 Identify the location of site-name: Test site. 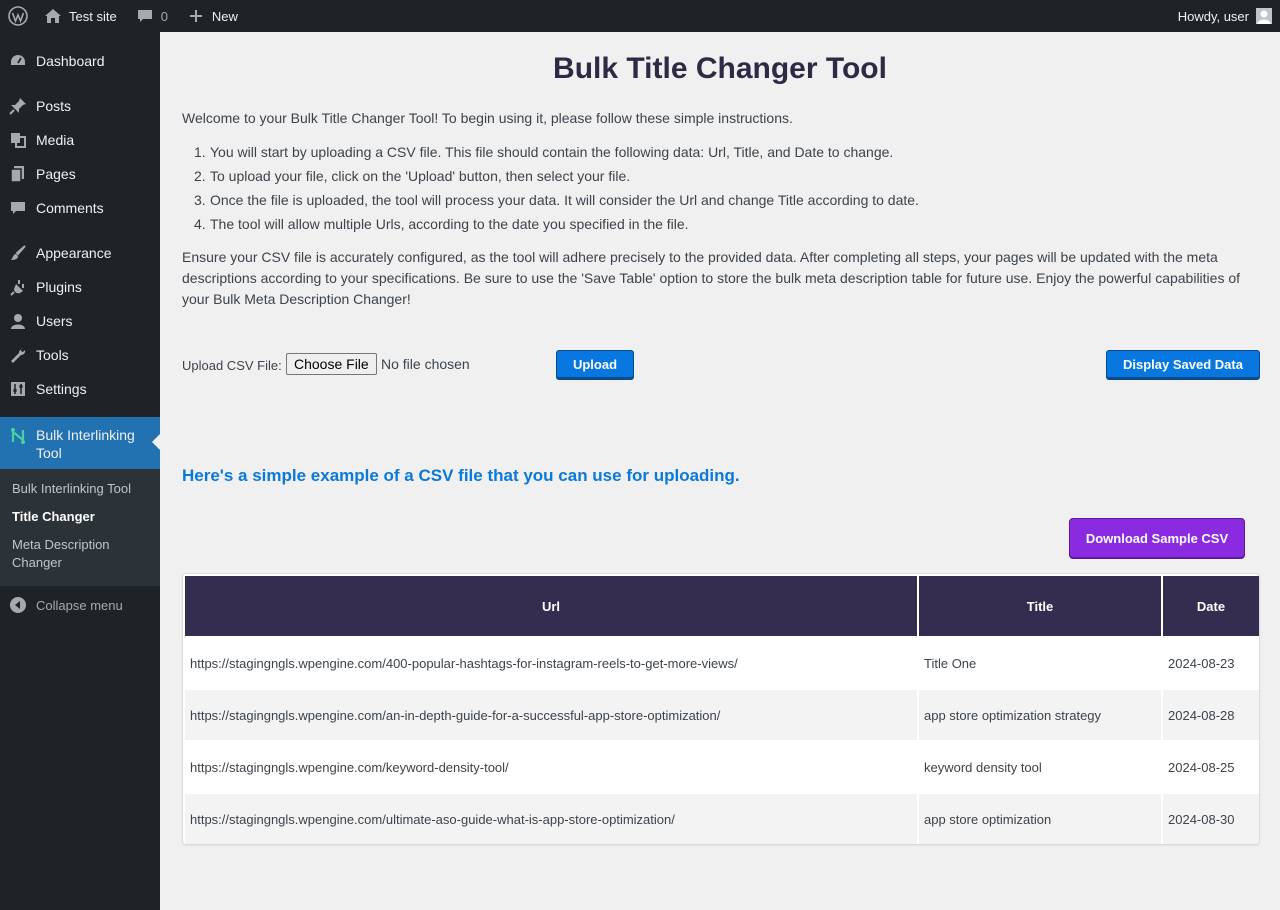
(93, 16).